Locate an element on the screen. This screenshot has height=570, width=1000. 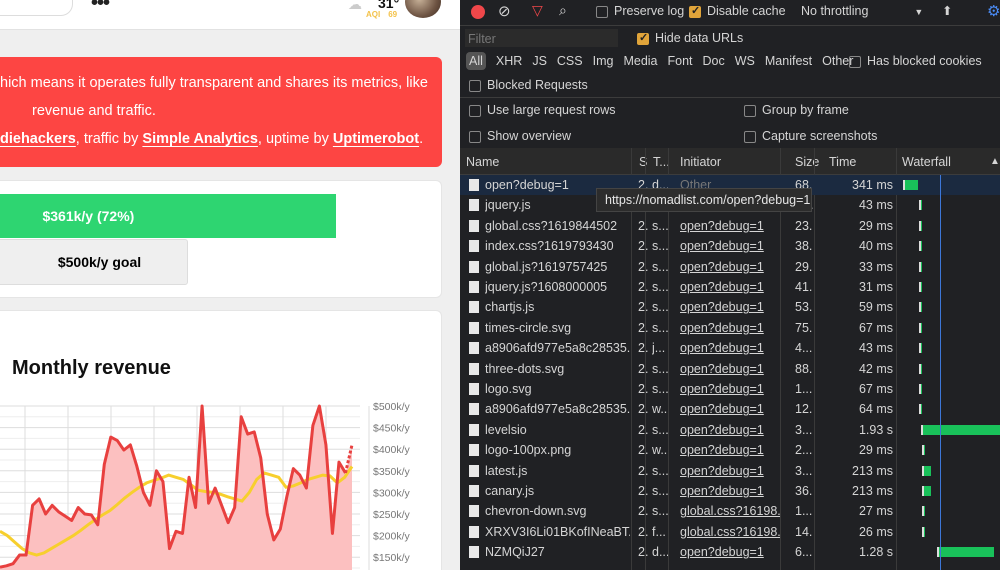
request-name: logo.svg is located at coordinates (557, 389).